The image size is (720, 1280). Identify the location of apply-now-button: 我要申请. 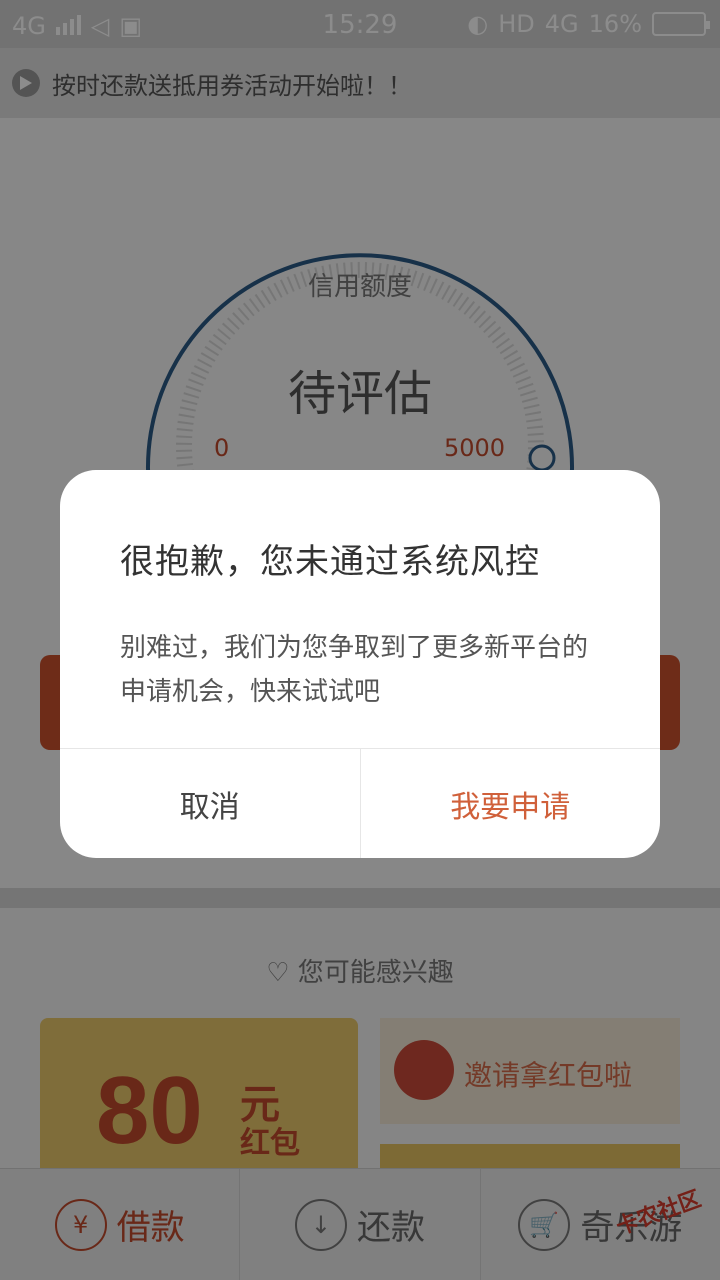
(510, 803).